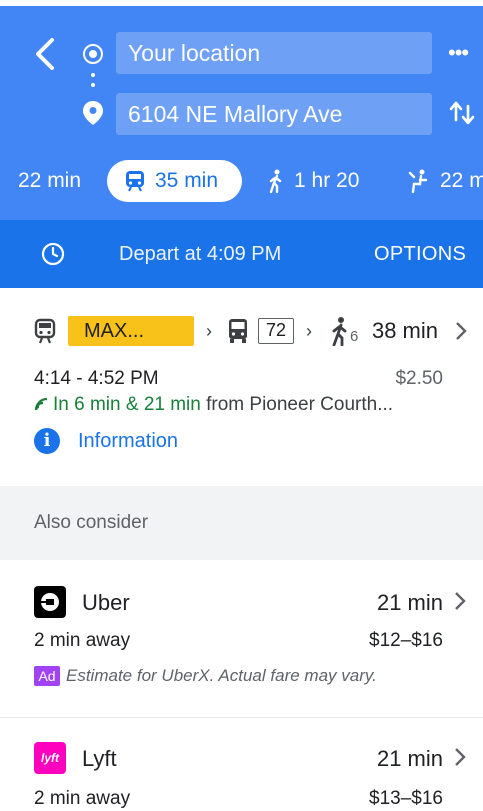  I want to click on tab-walking: 1 hr 20, so click(313, 181).